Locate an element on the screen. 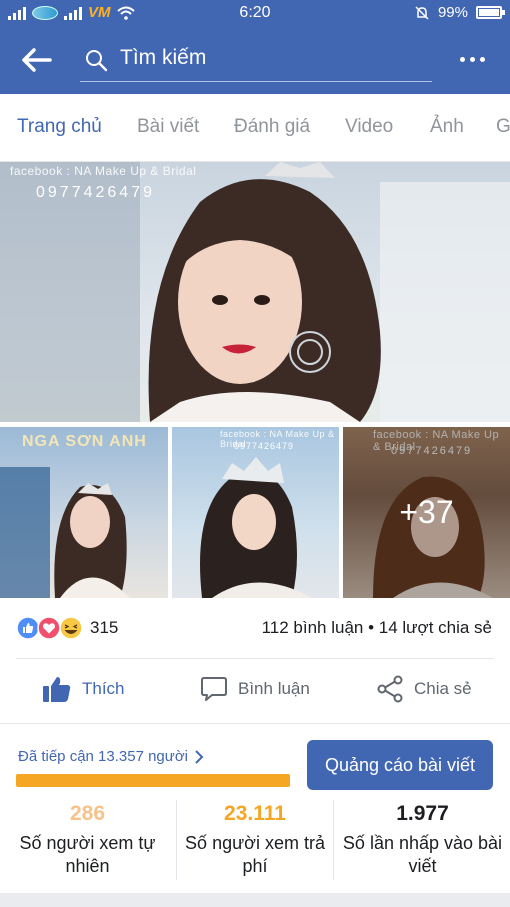 The image size is (510, 907). app-bar: Tìm kiếm is located at coordinates (255, 60).